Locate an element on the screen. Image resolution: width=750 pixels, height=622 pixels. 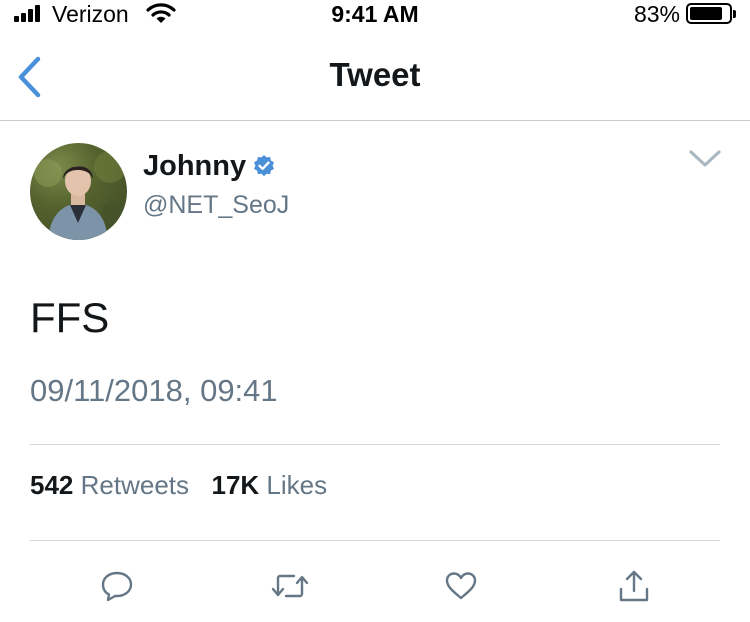
reply-icon is located at coordinates (117, 586).